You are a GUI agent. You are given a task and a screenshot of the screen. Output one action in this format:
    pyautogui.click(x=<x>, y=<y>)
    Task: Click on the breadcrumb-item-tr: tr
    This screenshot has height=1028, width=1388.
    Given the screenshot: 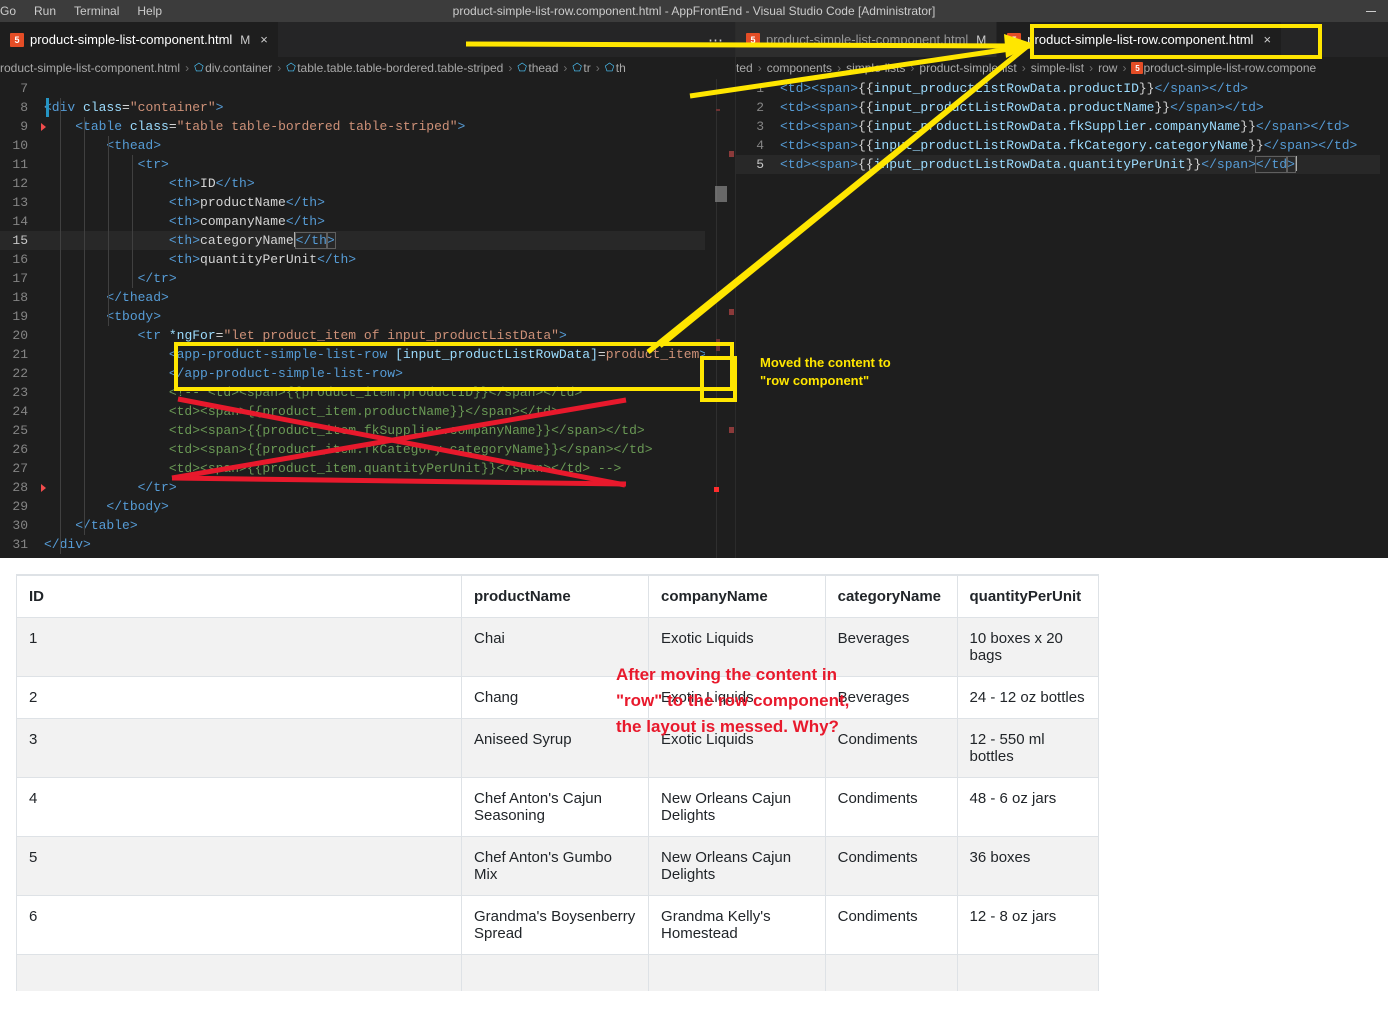 What is the action you would take?
    pyautogui.click(x=586, y=68)
    